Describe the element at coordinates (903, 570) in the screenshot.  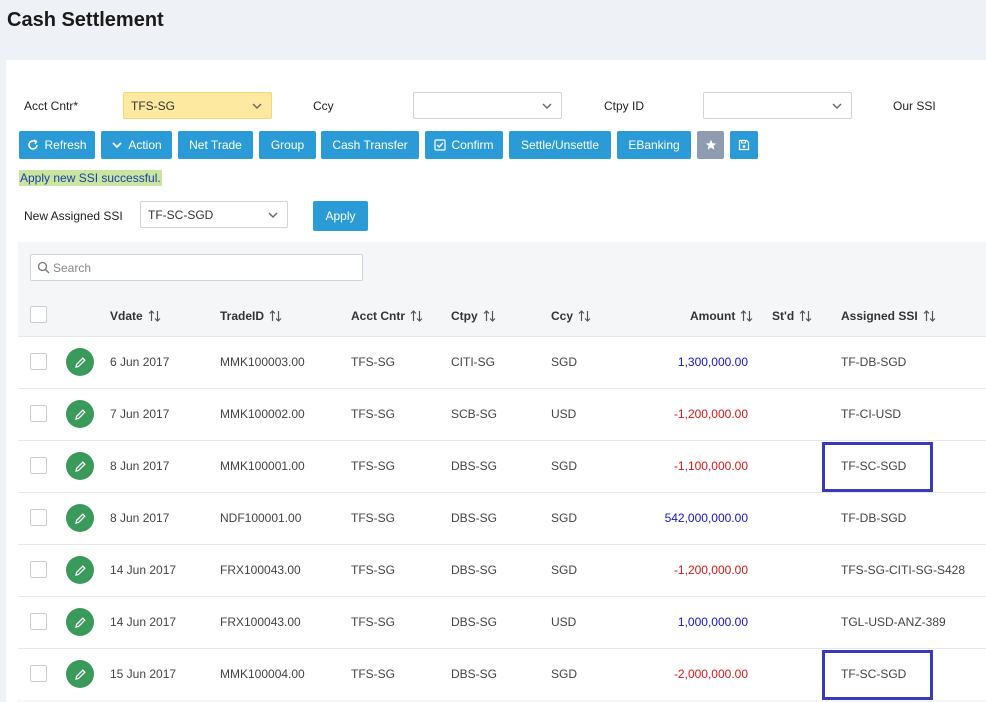
I see `cell-assigned-ssi: TFS-SG-CITI-SG-S428` at that location.